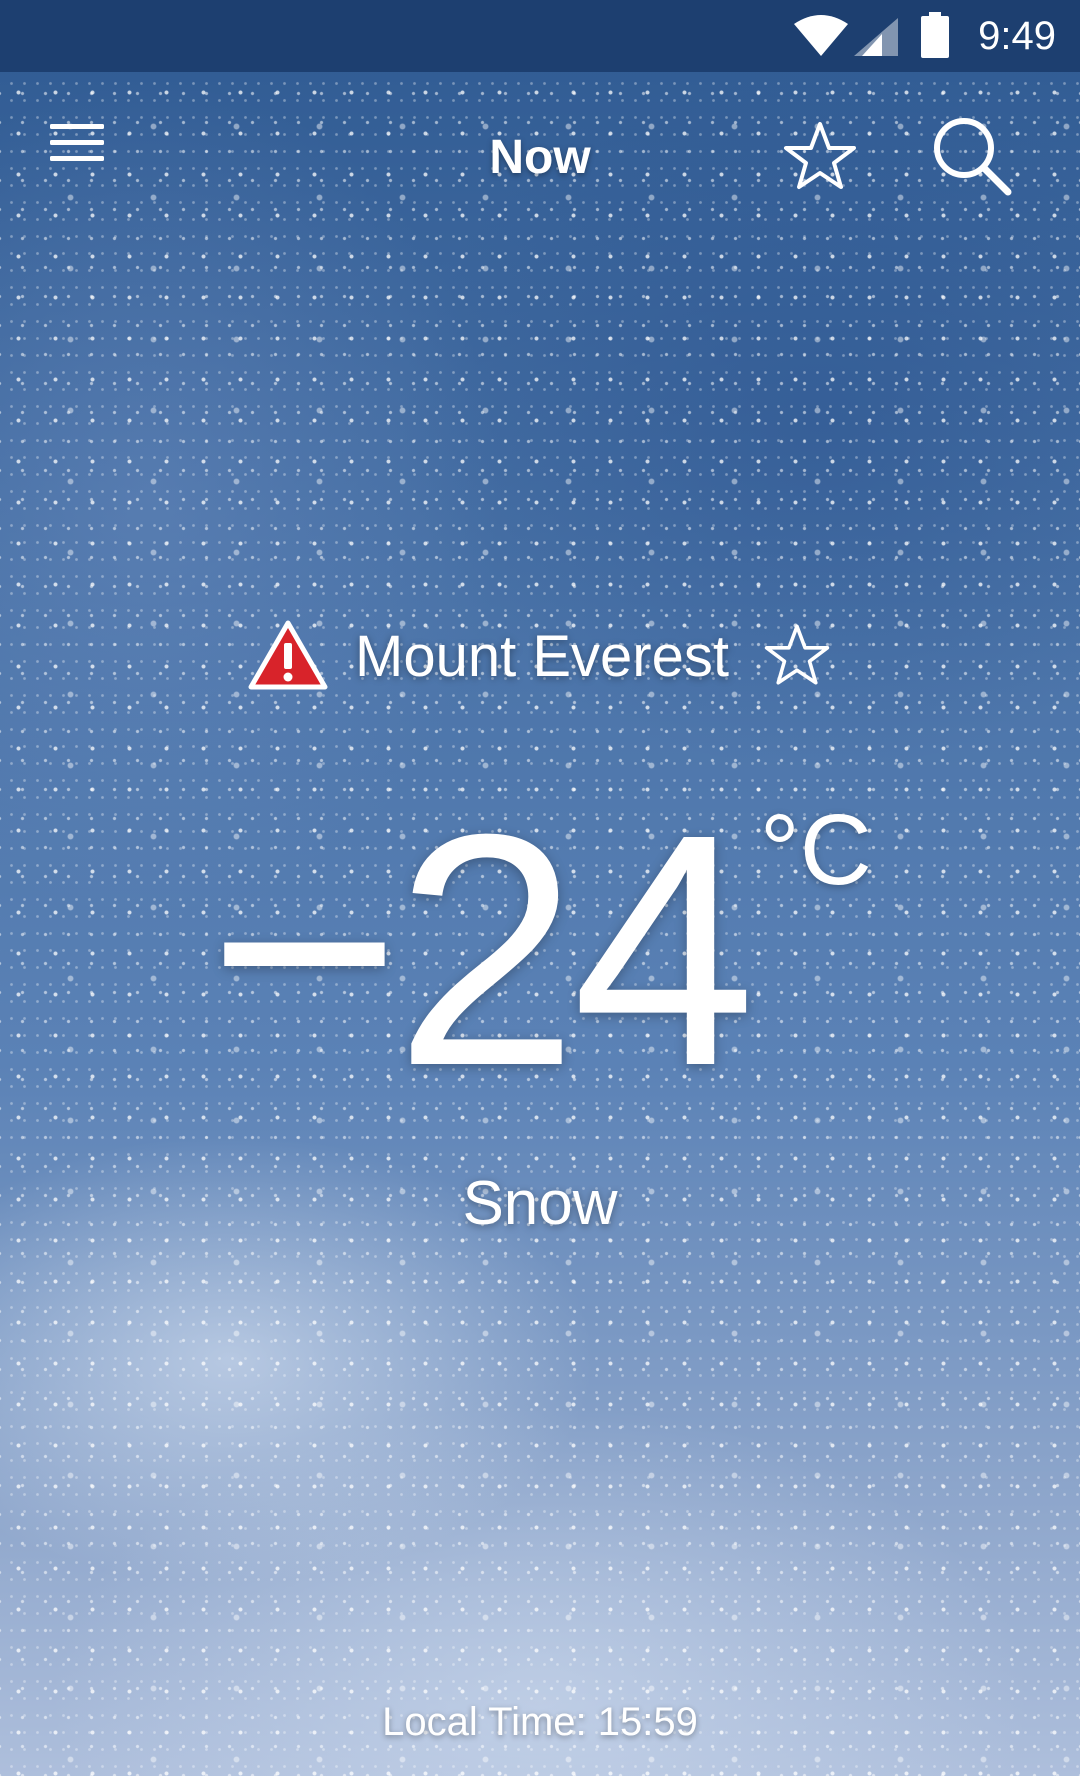 The width and height of the screenshot is (1080, 1776). Describe the element at coordinates (76, 148) in the screenshot. I see `menu-icon` at that location.